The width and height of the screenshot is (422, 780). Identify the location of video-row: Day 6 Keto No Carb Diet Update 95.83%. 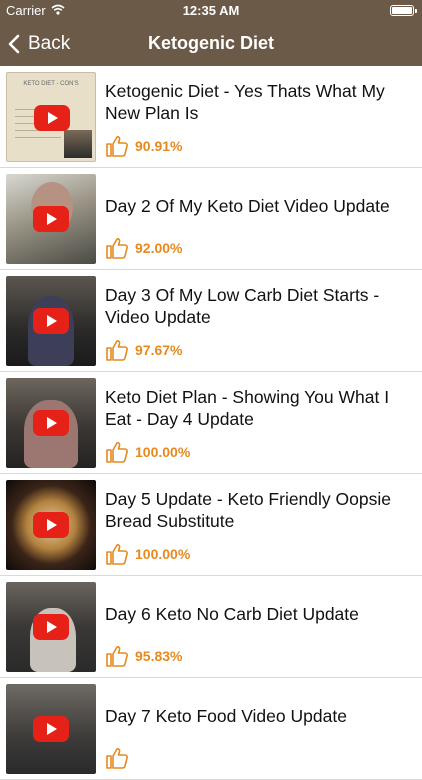
(211, 627).